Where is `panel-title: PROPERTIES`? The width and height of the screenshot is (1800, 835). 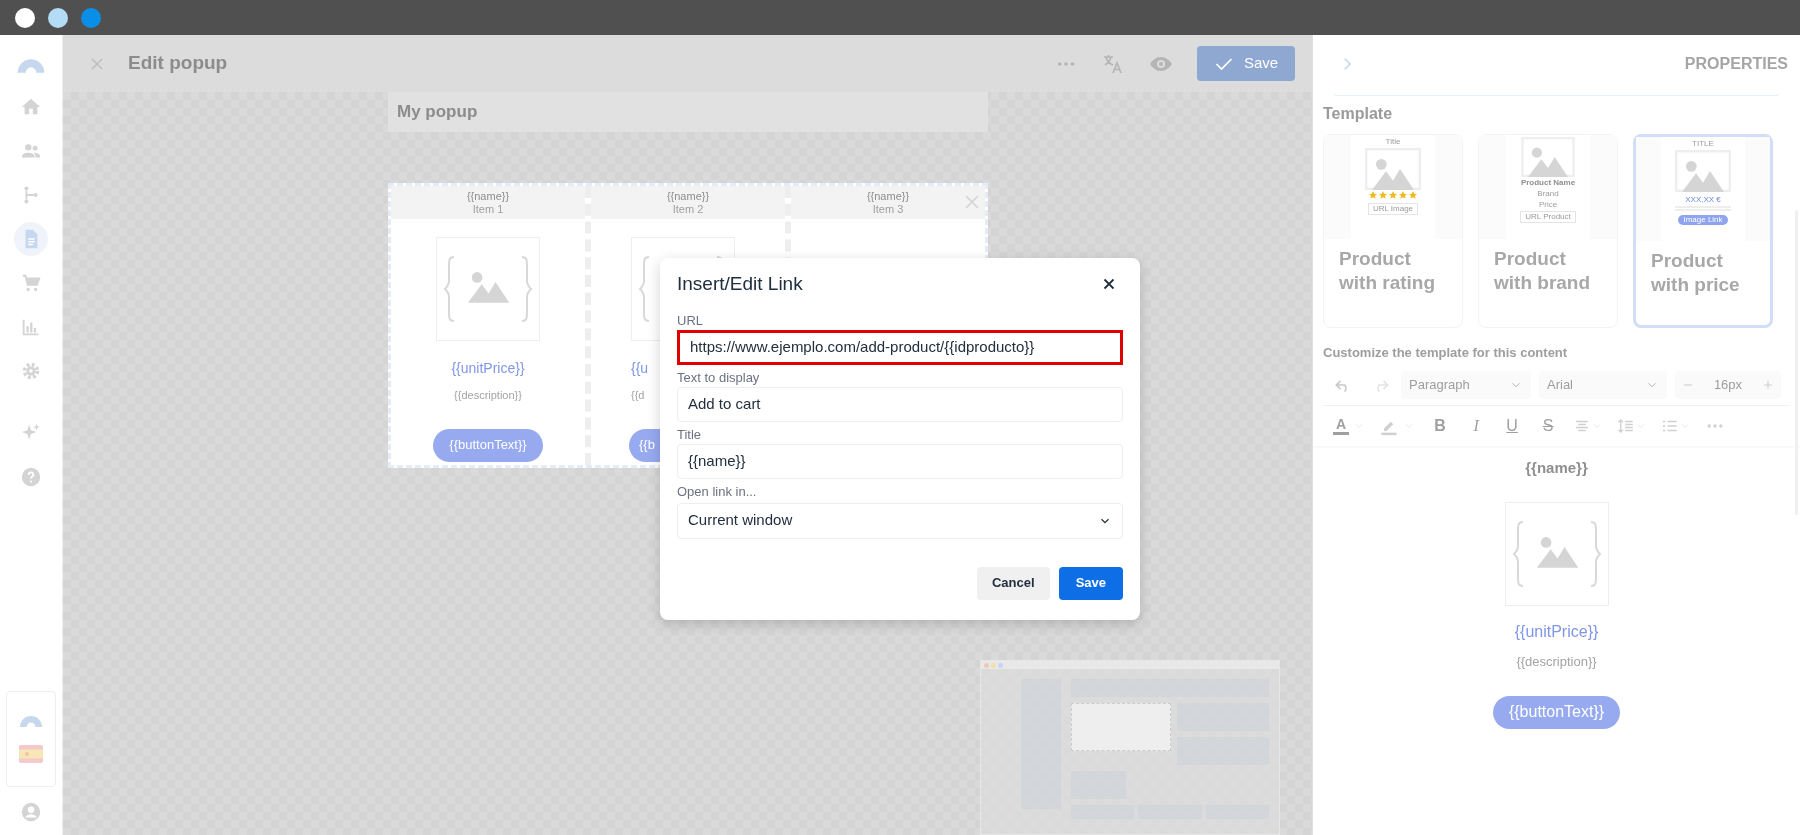 panel-title: PROPERTIES is located at coordinates (1736, 63).